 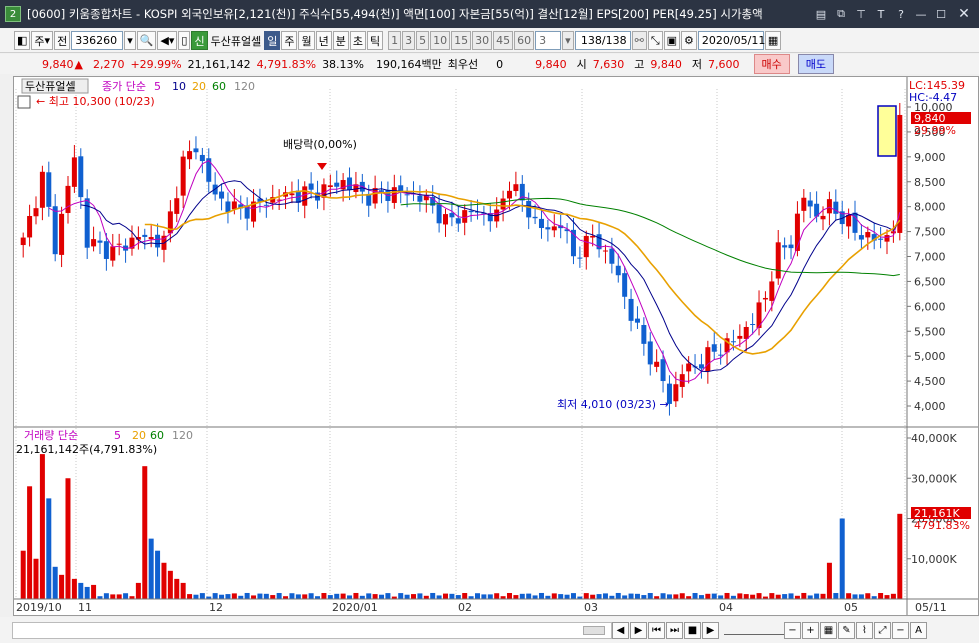 I want to click on interval-15: 15, so click(x=461, y=40).